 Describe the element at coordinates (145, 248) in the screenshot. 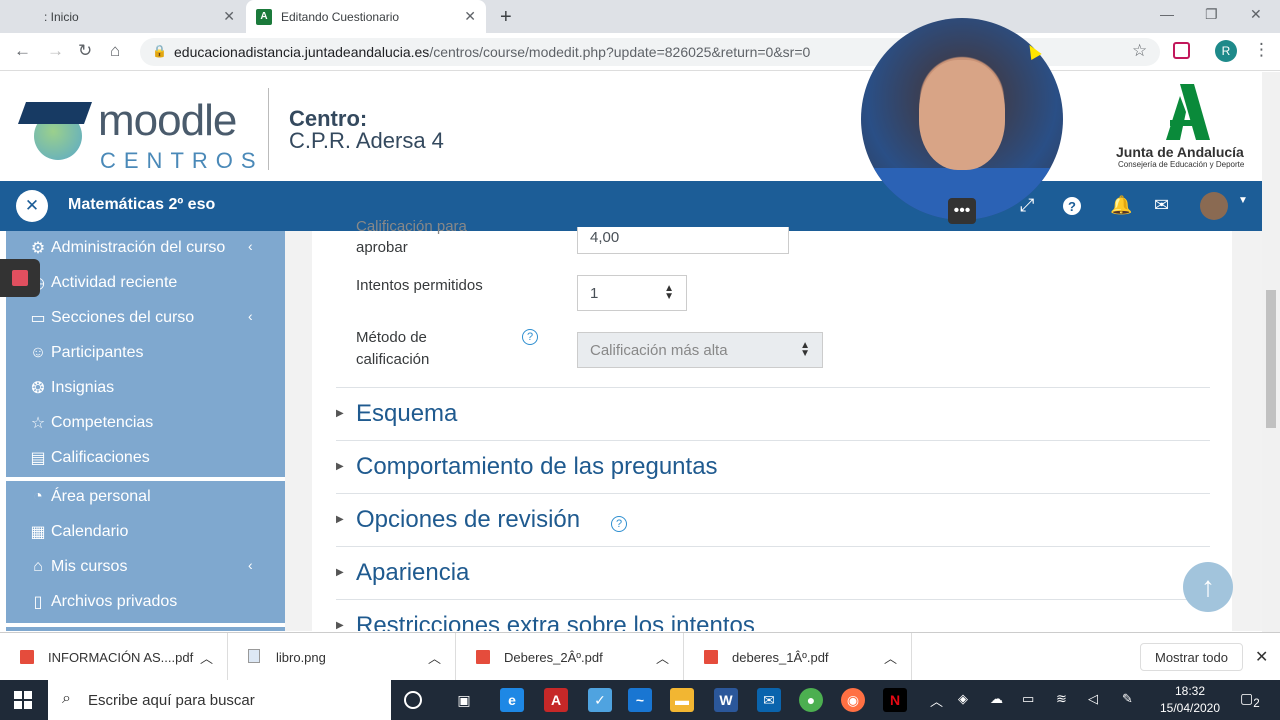

I see `sidebar-item-administracion: ⚙ Administración del curso ‹` at that location.